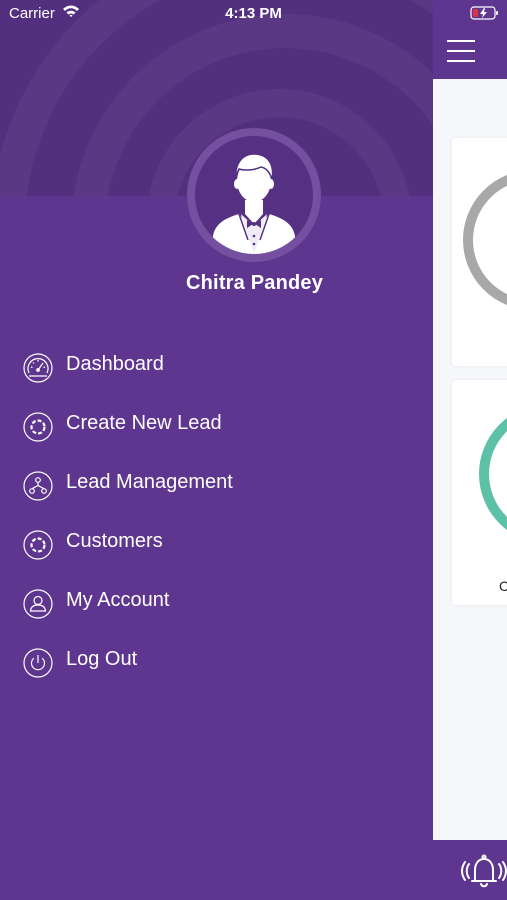 Image resolution: width=507 pixels, height=900 pixels. What do you see at coordinates (38, 663) in the screenshot?
I see `power-icon` at bounding box center [38, 663].